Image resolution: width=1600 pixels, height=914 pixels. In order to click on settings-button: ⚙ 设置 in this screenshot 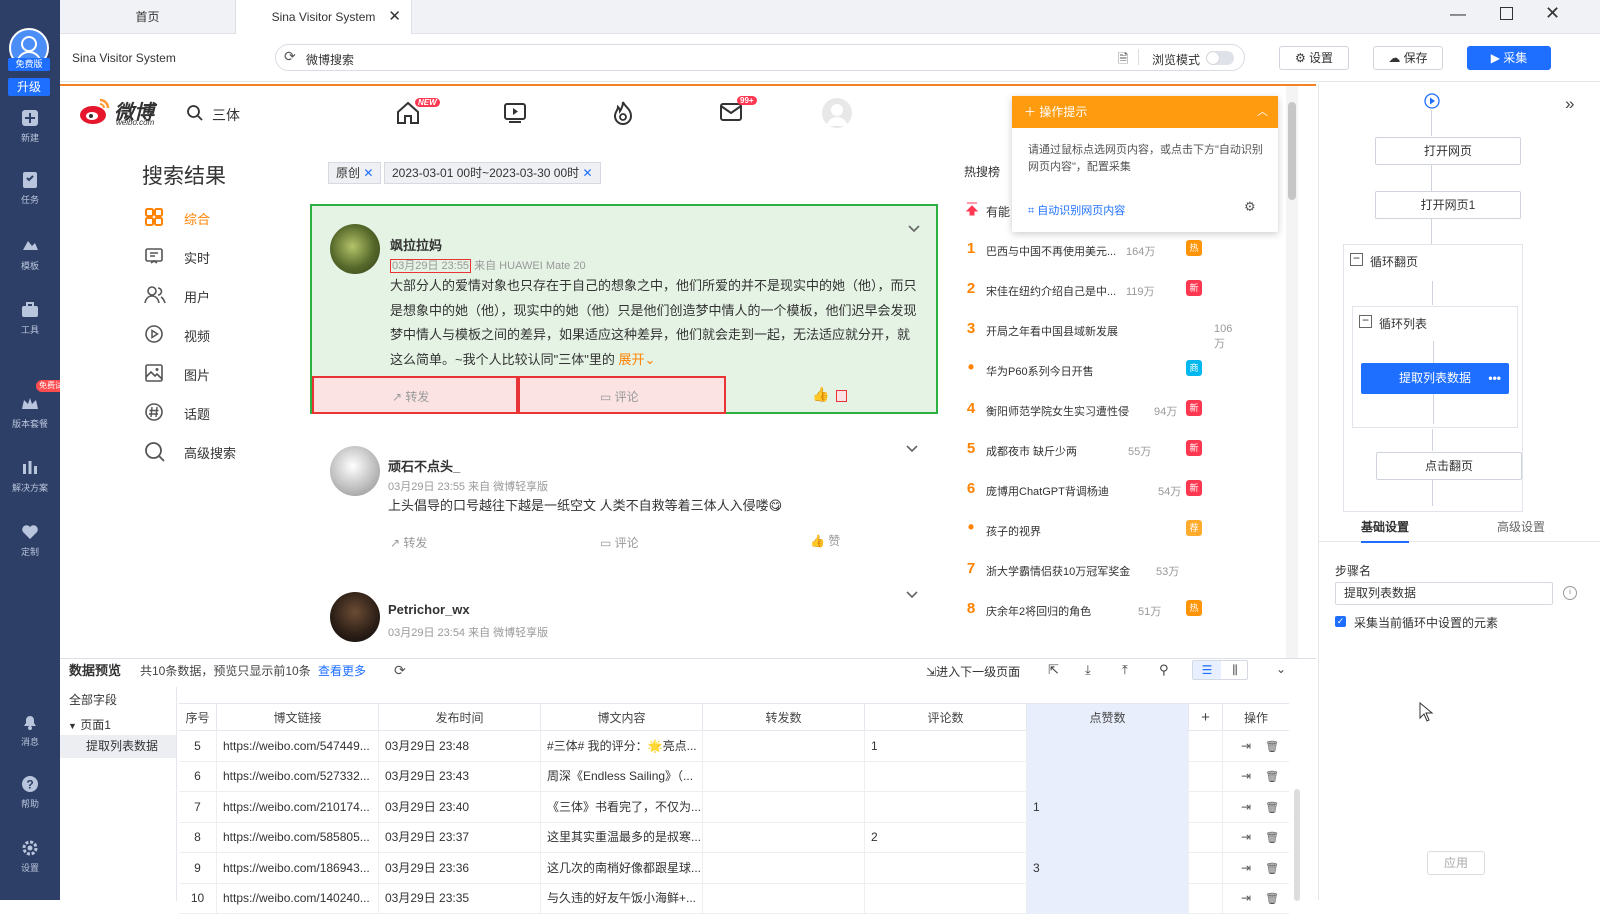, I will do `click(1314, 58)`.